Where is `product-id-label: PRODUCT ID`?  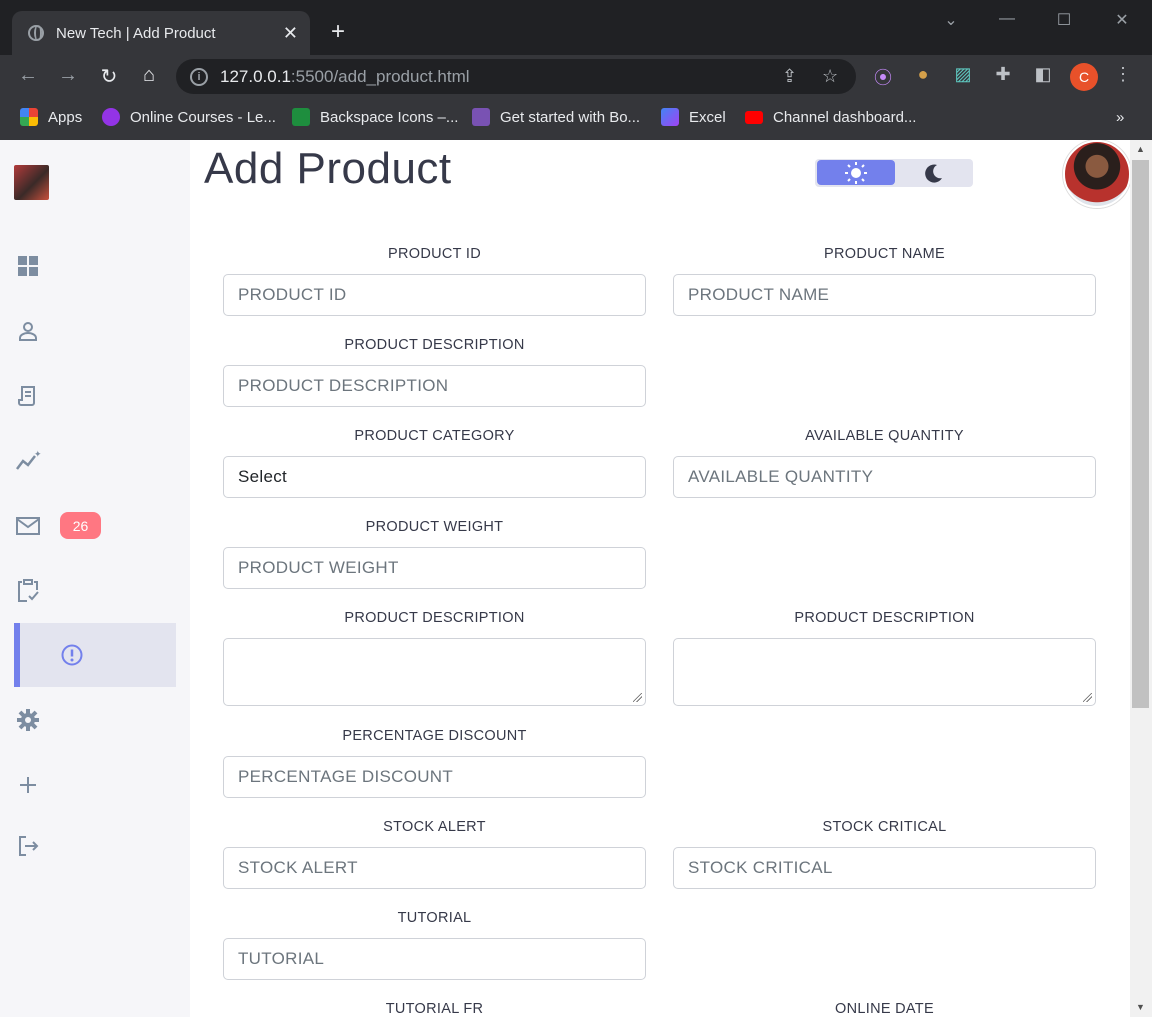
product-id-label: PRODUCT ID is located at coordinates (434, 254).